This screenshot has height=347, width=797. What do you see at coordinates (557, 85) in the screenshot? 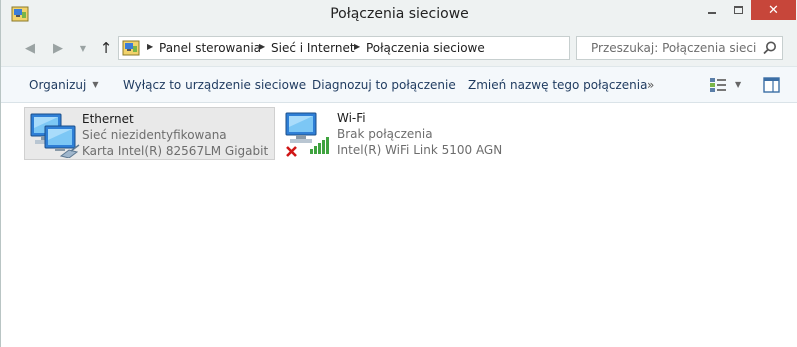
I see `rename-connection-button: Zmień nazwę tego połączenia` at bounding box center [557, 85].